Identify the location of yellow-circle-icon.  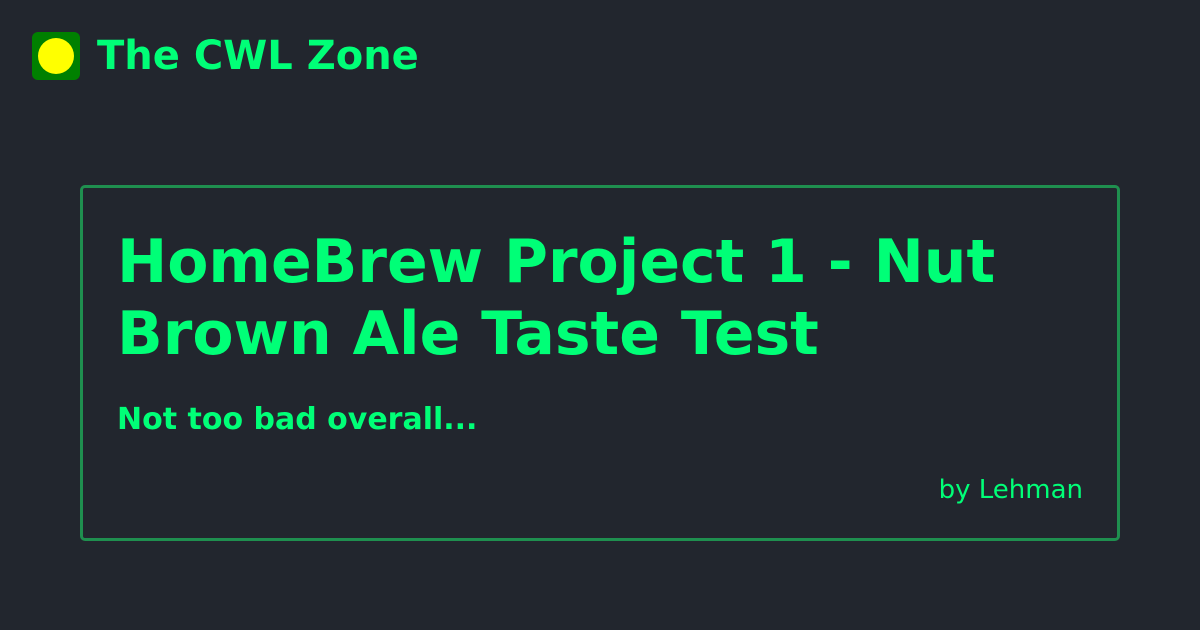
(56, 56).